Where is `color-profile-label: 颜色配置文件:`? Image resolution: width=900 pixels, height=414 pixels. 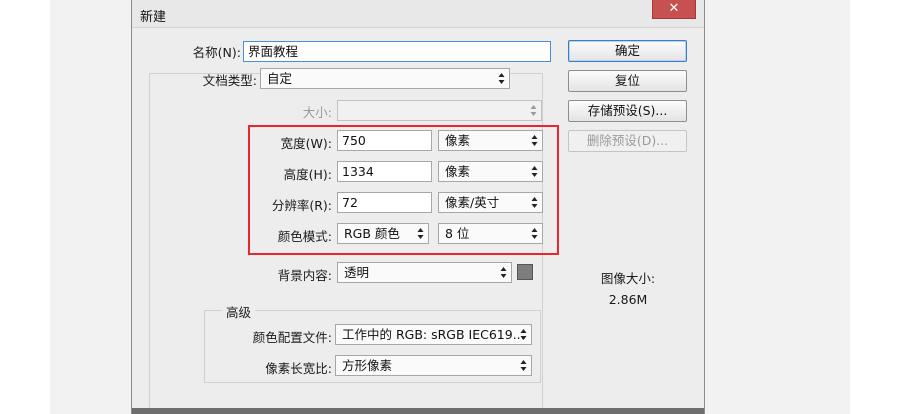 color-profile-label: 颜色配置文件: is located at coordinates (292, 337).